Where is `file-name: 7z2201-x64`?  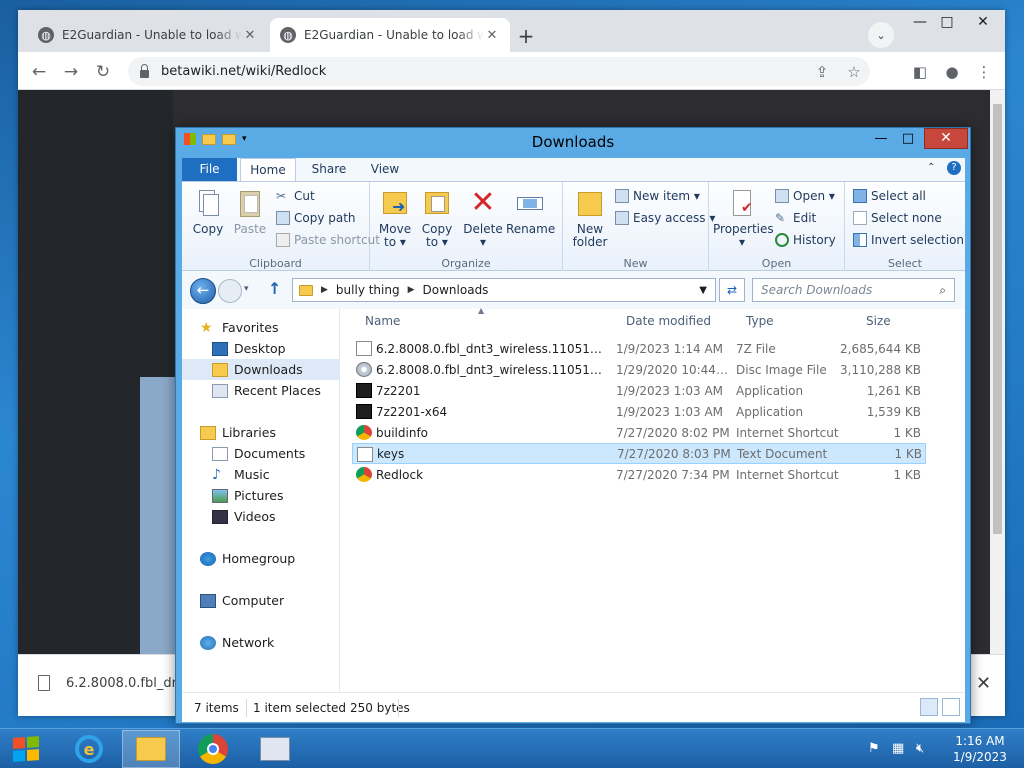
file-name: 7z2201-x64 is located at coordinates (491, 412).